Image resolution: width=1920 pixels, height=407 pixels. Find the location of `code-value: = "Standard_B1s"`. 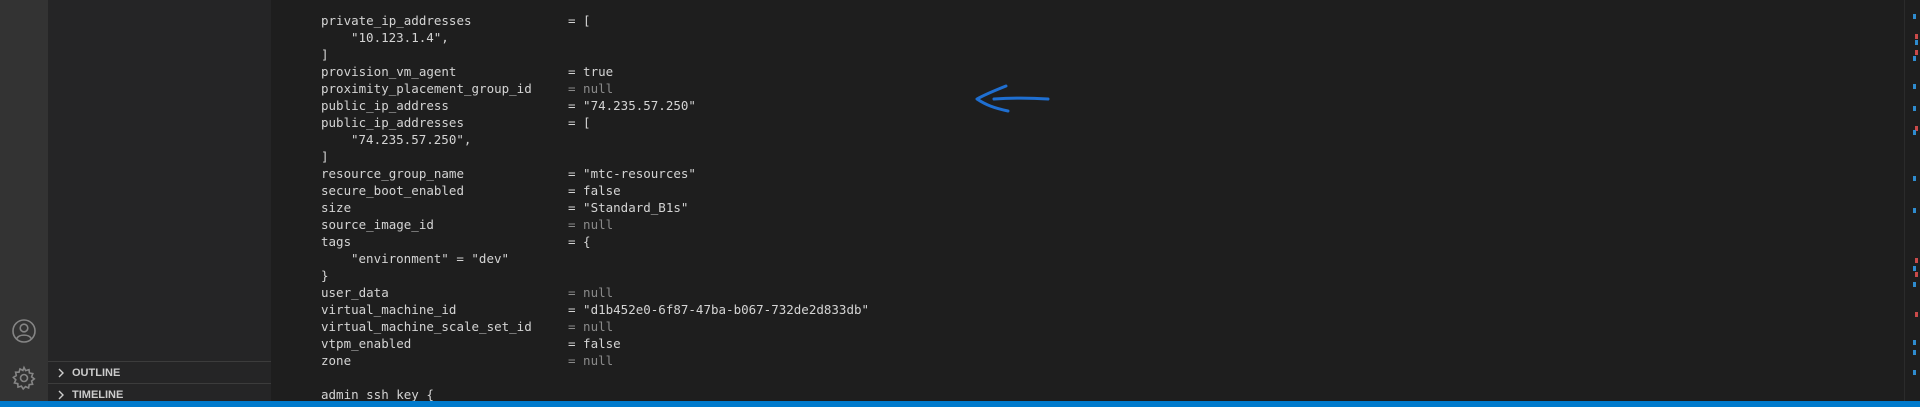

code-value: = "Standard_B1s" is located at coordinates (628, 207).